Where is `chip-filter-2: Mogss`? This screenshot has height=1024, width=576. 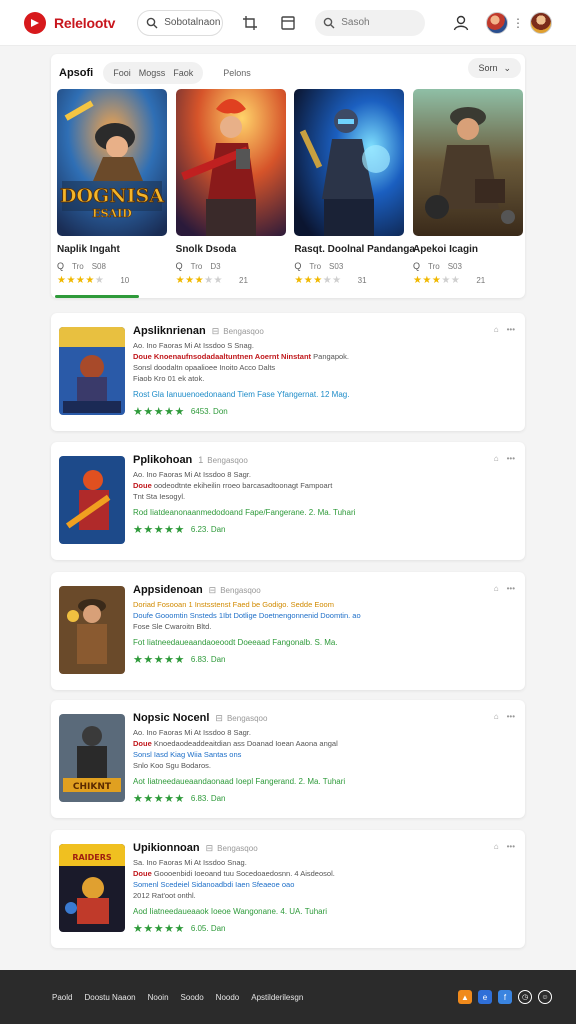 chip-filter-2: Mogss is located at coordinates (152, 73).